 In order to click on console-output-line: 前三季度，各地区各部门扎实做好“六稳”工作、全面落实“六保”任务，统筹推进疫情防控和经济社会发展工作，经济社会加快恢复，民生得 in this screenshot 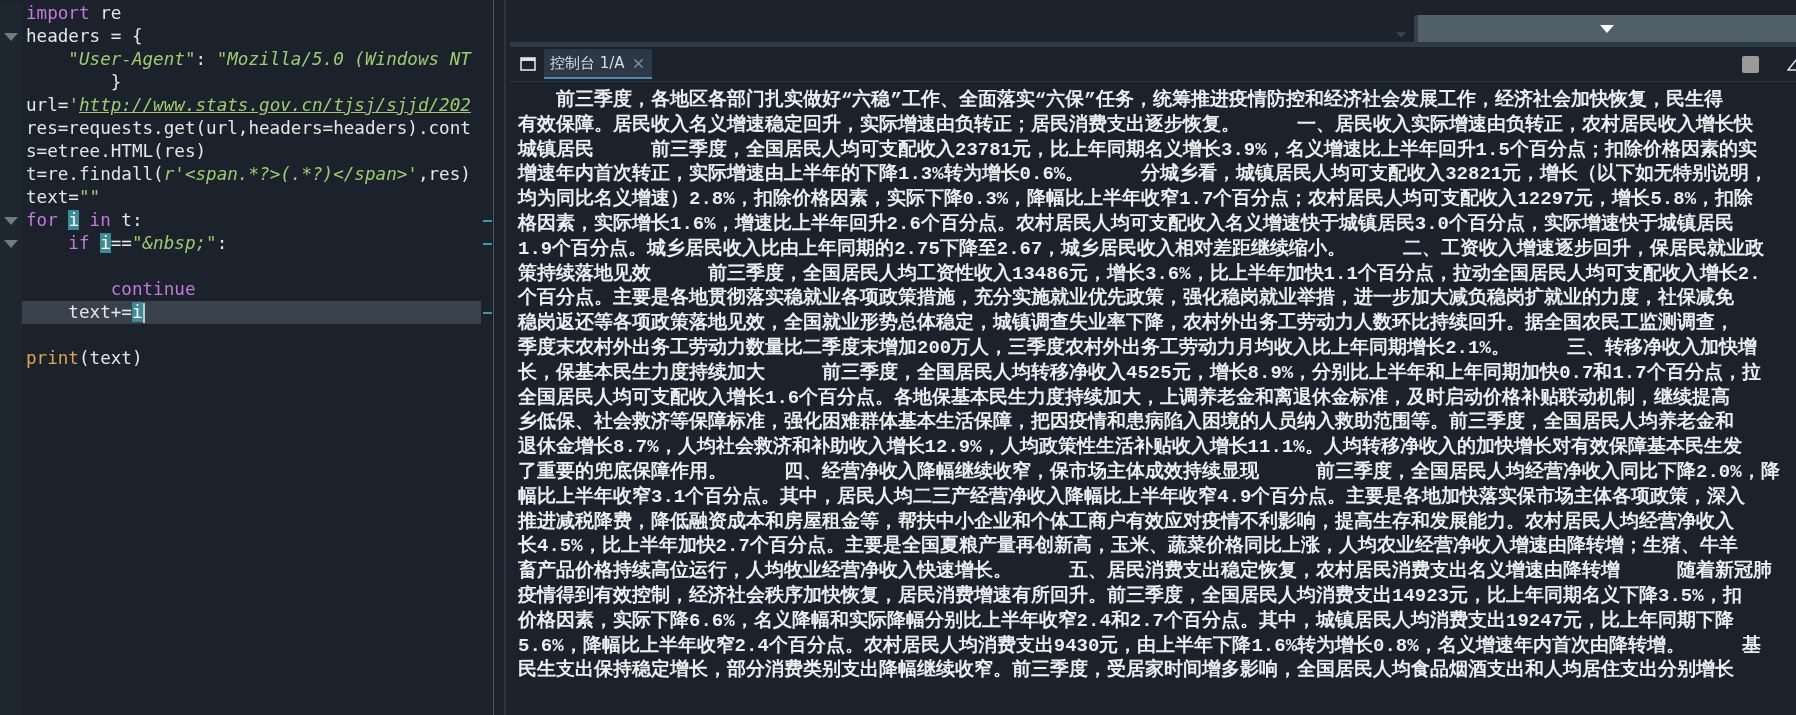, I will do `click(1139, 100)`.